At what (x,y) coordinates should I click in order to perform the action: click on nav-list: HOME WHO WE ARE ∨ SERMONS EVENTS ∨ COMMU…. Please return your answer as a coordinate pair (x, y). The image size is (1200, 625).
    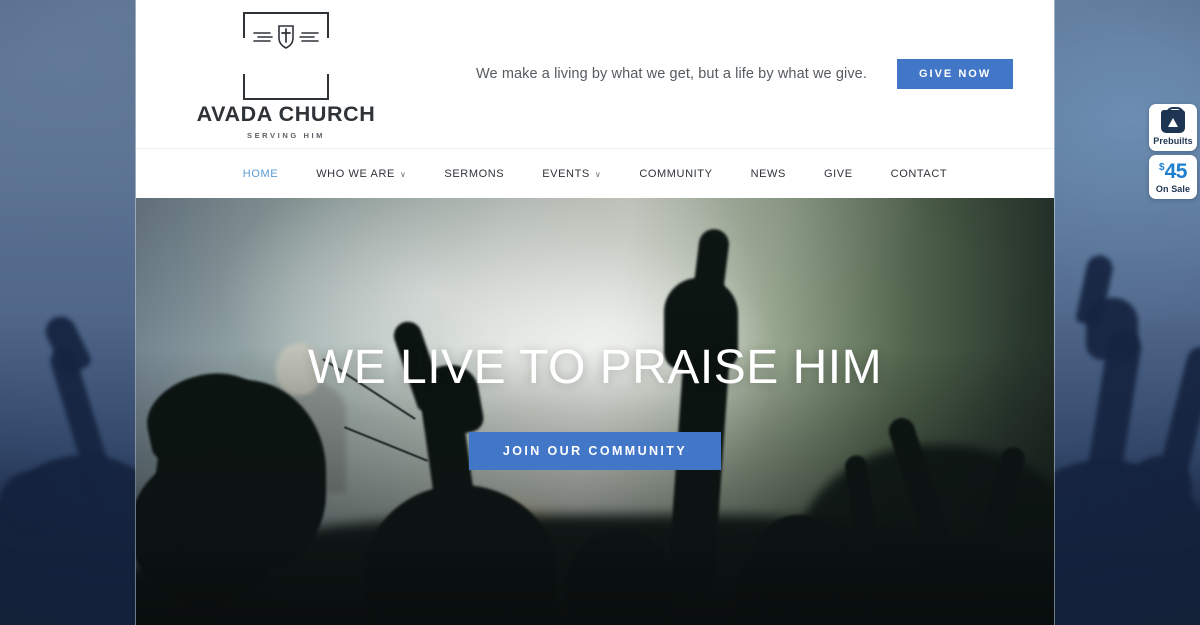
    Looking at the image, I should click on (595, 174).